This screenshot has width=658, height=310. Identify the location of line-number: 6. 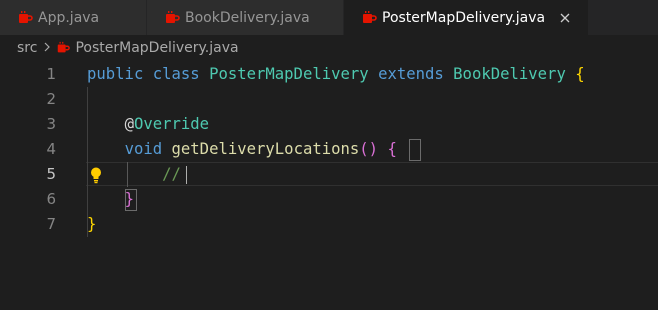
(51, 199).